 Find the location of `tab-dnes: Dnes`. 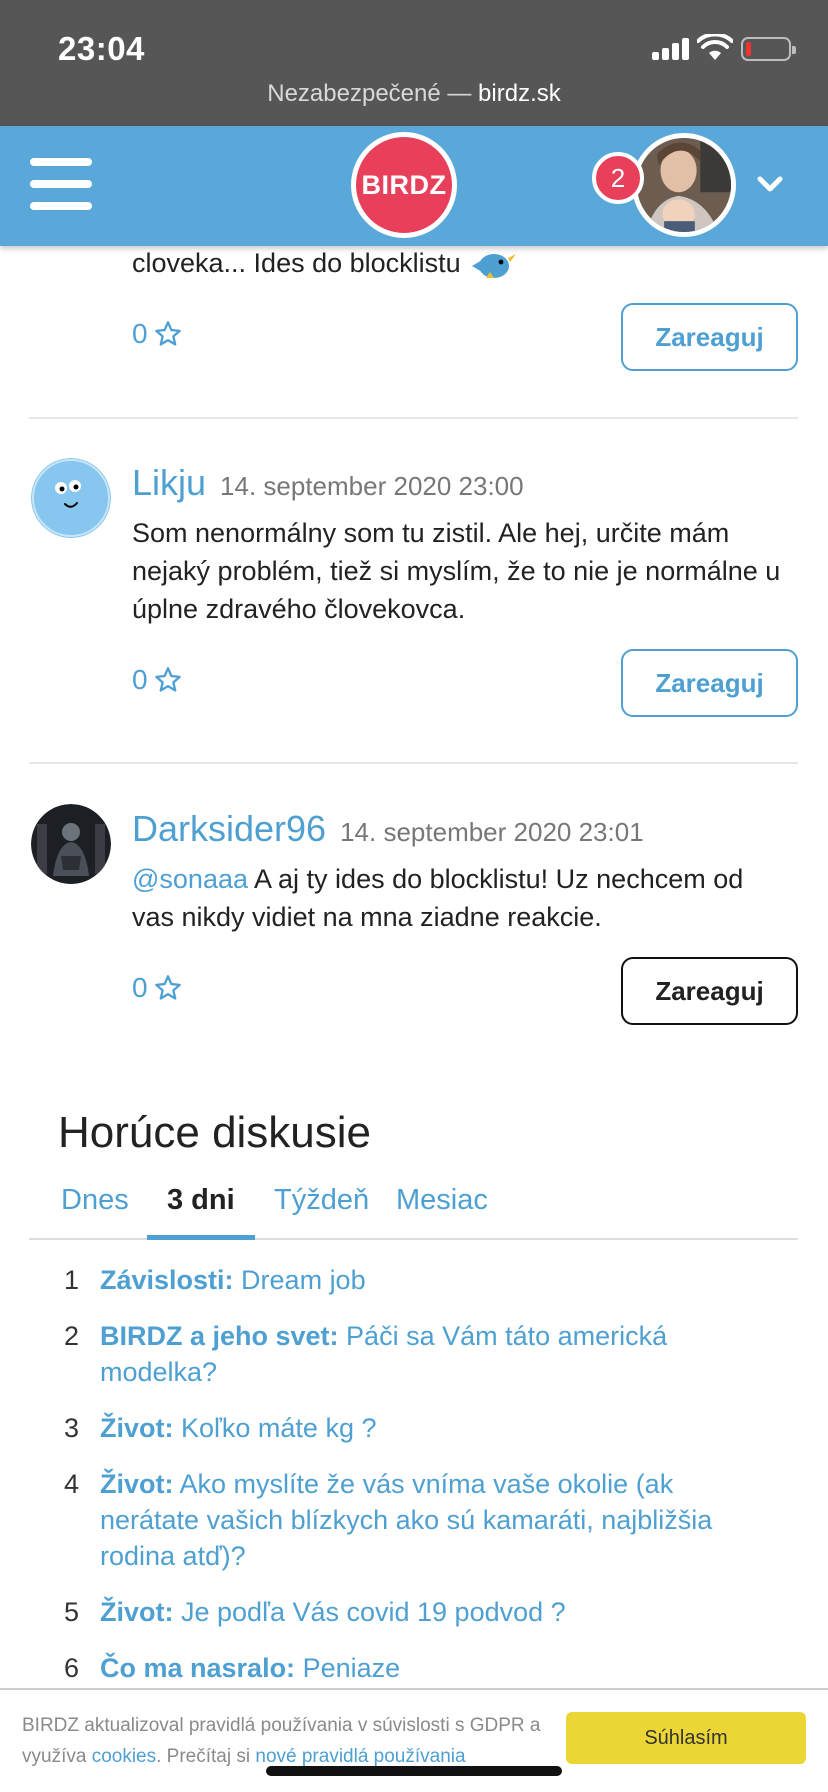

tab-dnes: Dnes is located at coordinates (95, 1212).